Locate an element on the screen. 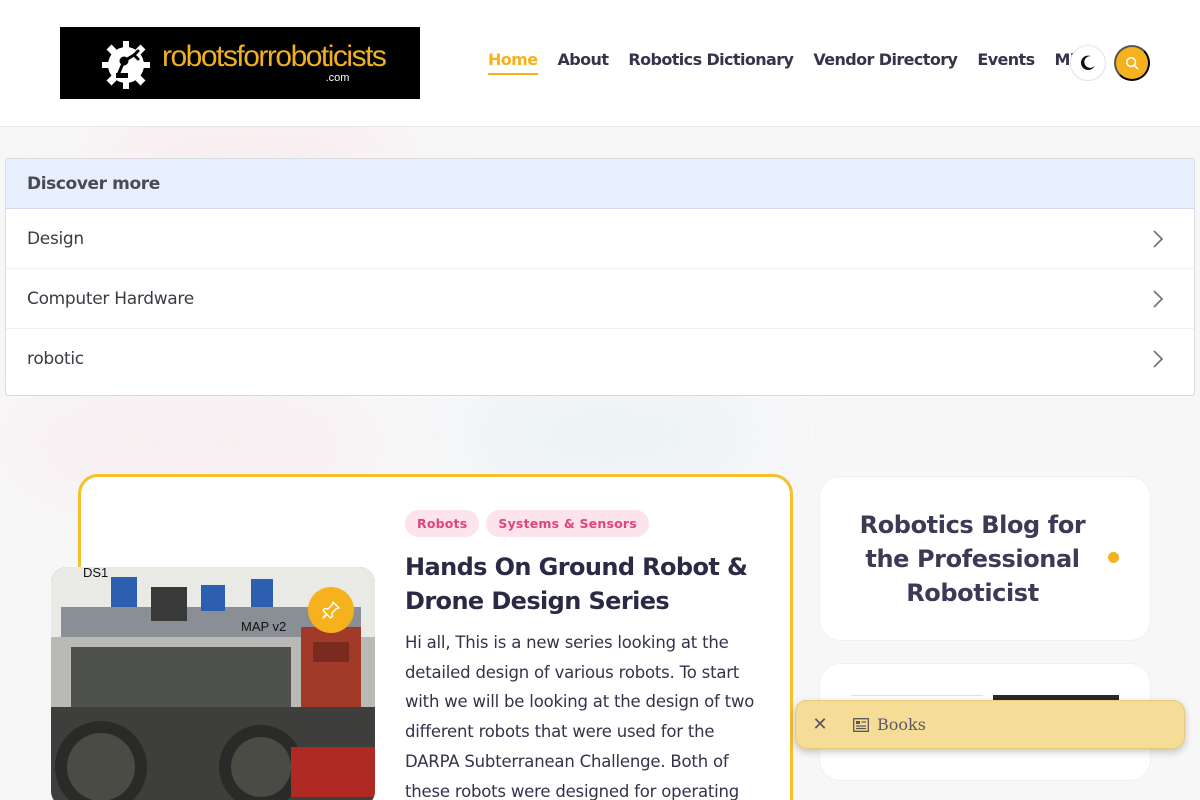  post-tags: Robots Systems & Sensors is located at coordinates (527, 523).